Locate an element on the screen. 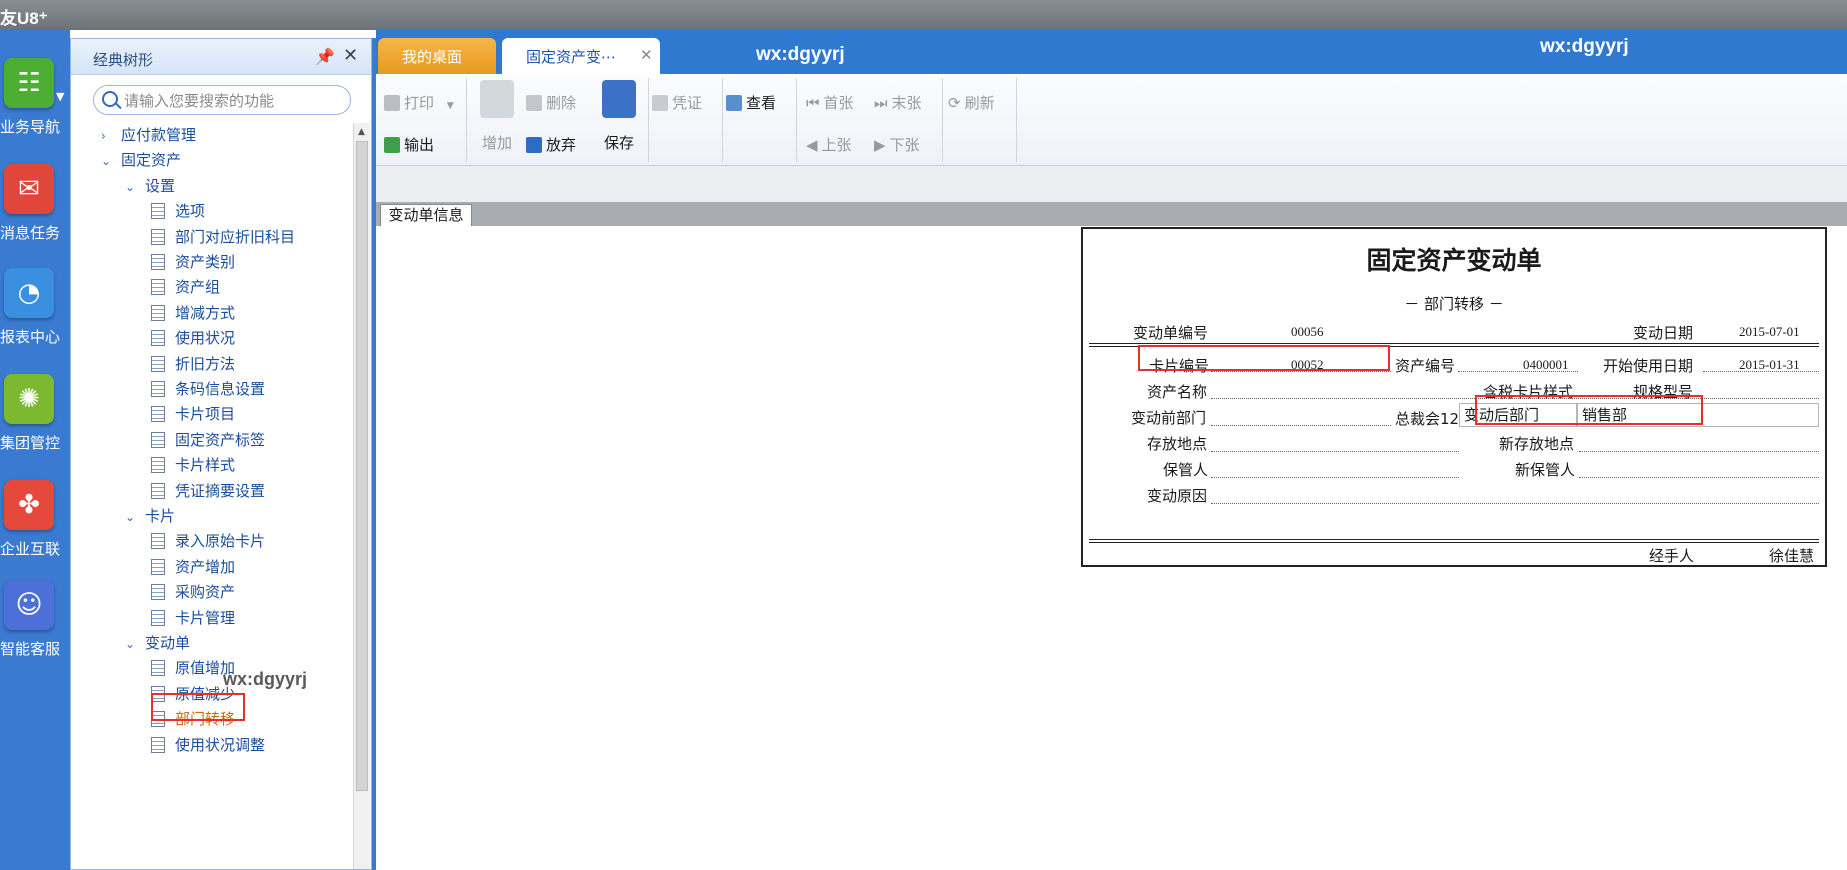 The height and width of the screenshot is (870, 1847). scroll-up-icon: ▲ is located at coordinates (361, 132).